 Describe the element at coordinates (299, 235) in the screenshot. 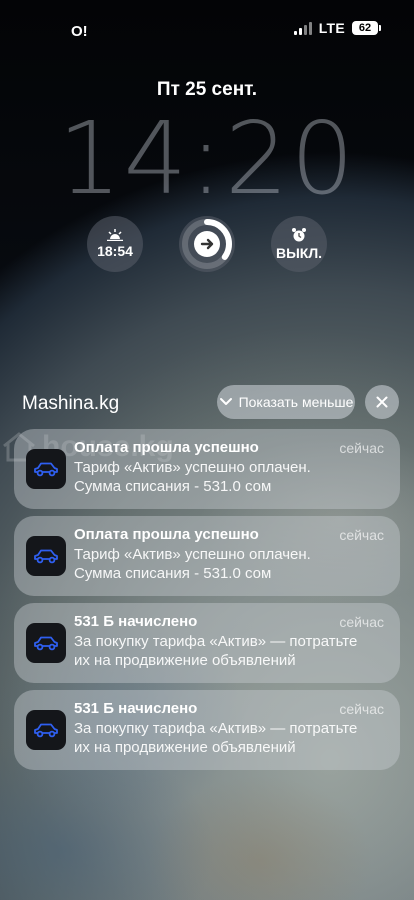

I see `alarm-clock-icon` at that location.